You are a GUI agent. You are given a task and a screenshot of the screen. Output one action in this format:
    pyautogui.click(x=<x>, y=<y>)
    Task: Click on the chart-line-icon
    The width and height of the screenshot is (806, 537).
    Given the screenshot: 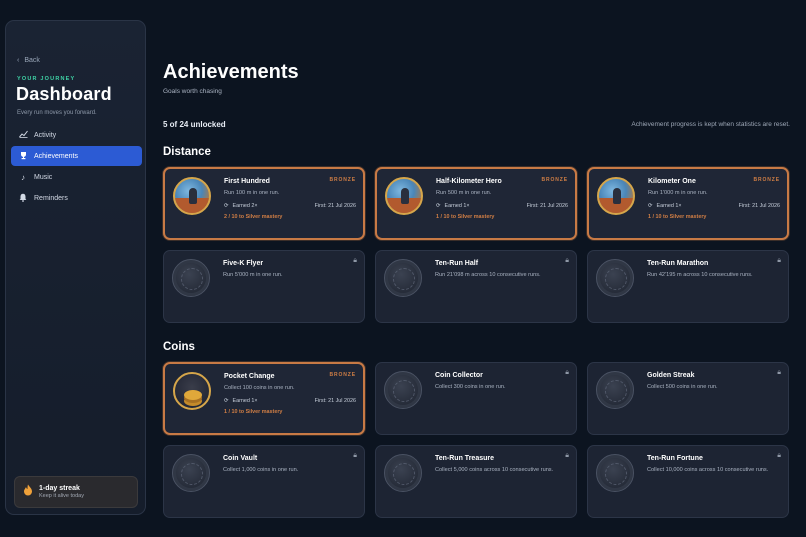 What is the action you would take?
    pyautogui.click(x=23, y=135)
    